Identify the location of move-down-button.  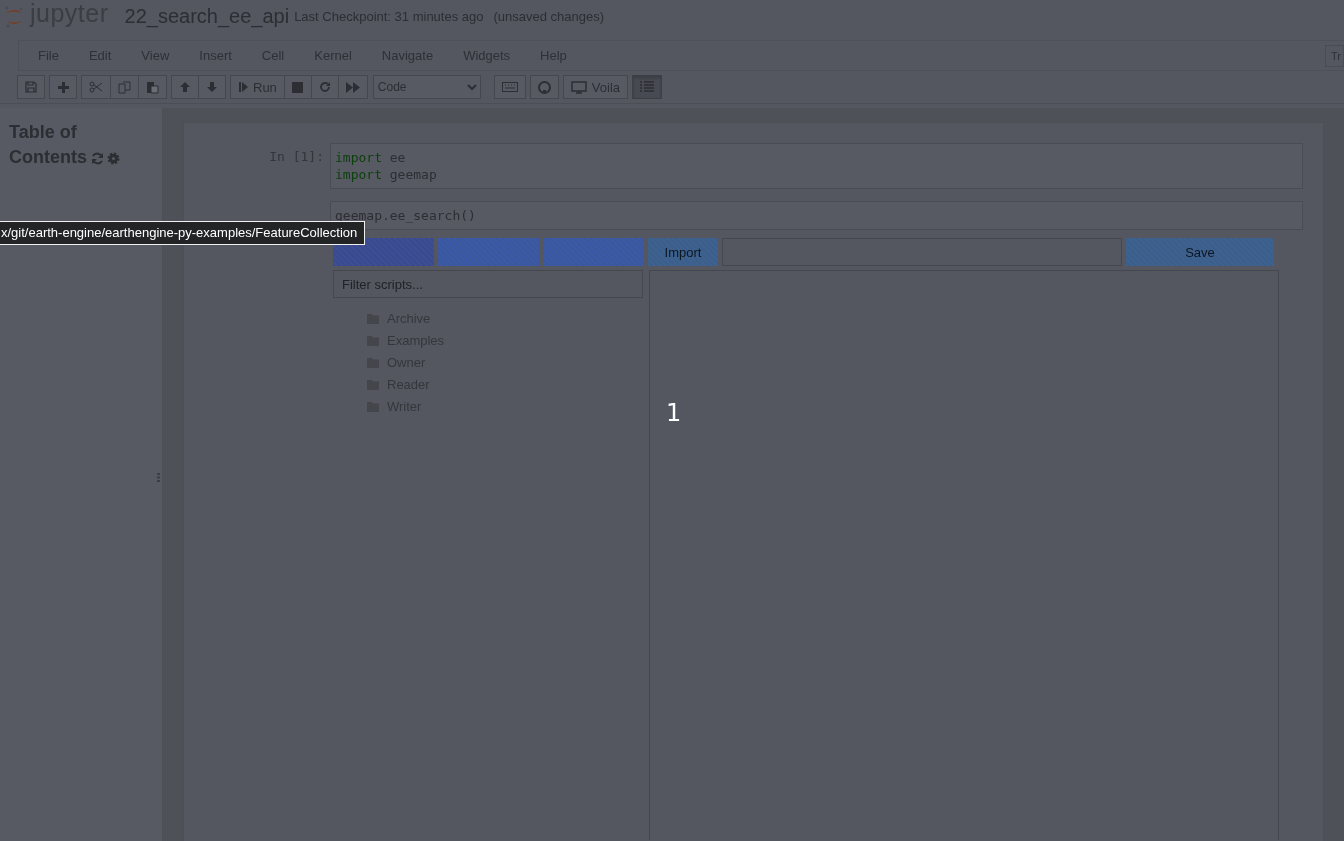
(212, 87).